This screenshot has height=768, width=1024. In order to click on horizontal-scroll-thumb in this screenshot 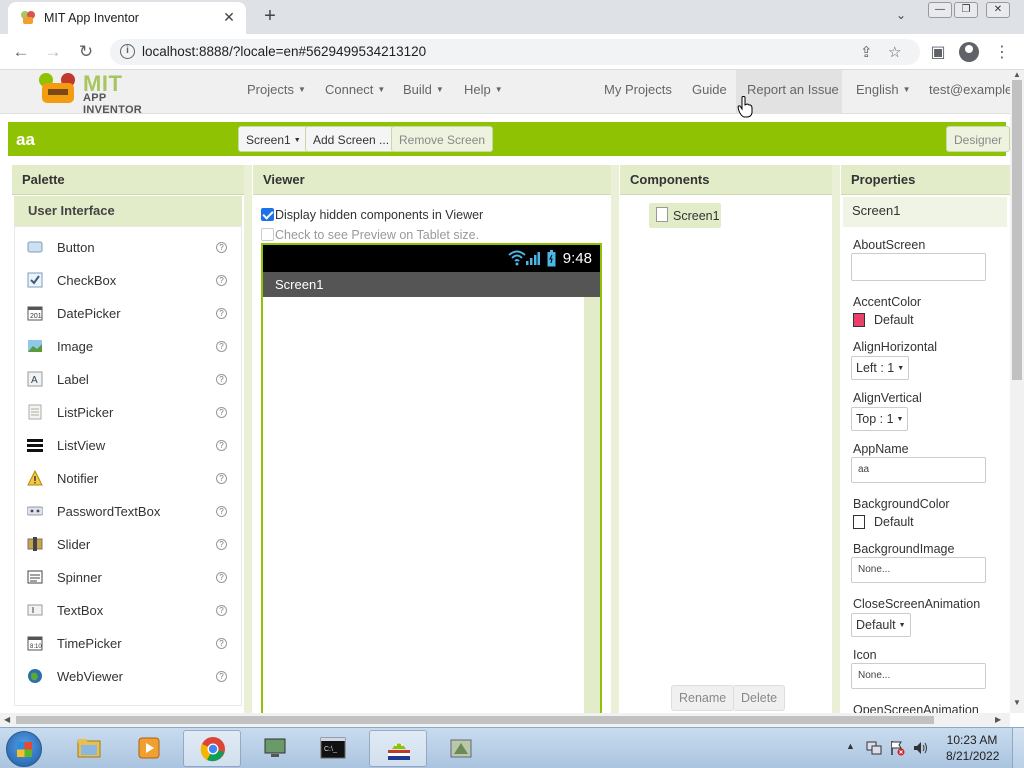, I will do `click(475, 720)`.